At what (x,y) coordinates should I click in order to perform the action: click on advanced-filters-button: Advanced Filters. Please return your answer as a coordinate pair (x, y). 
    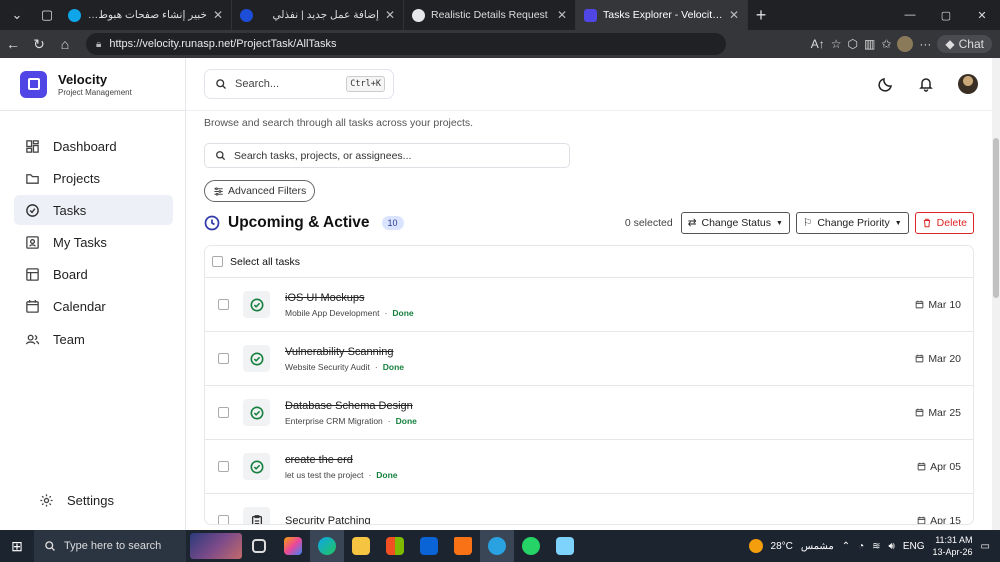
    Looking at the image, I should click on (260, 191).